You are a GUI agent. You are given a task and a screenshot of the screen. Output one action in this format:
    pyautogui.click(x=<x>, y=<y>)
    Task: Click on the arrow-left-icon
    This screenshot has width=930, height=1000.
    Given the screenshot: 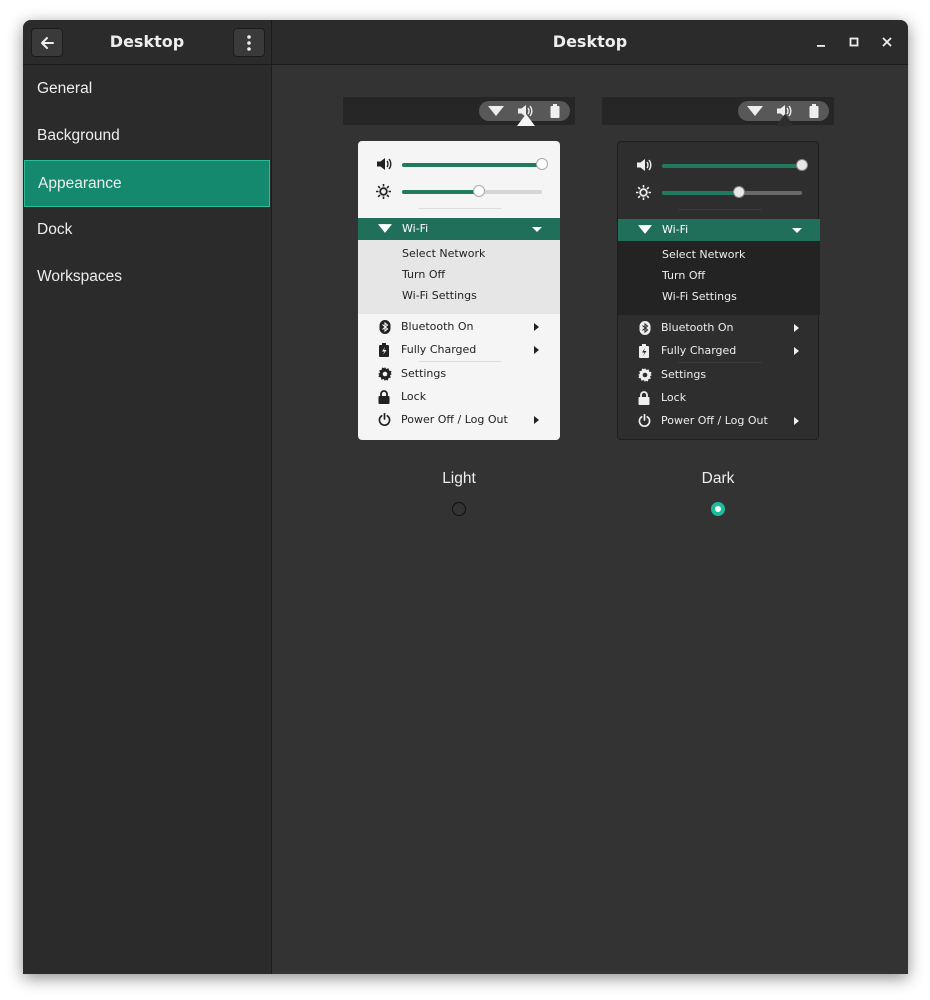 What is the action you would take?
    pyautogui.click(x=47, y=42)
    